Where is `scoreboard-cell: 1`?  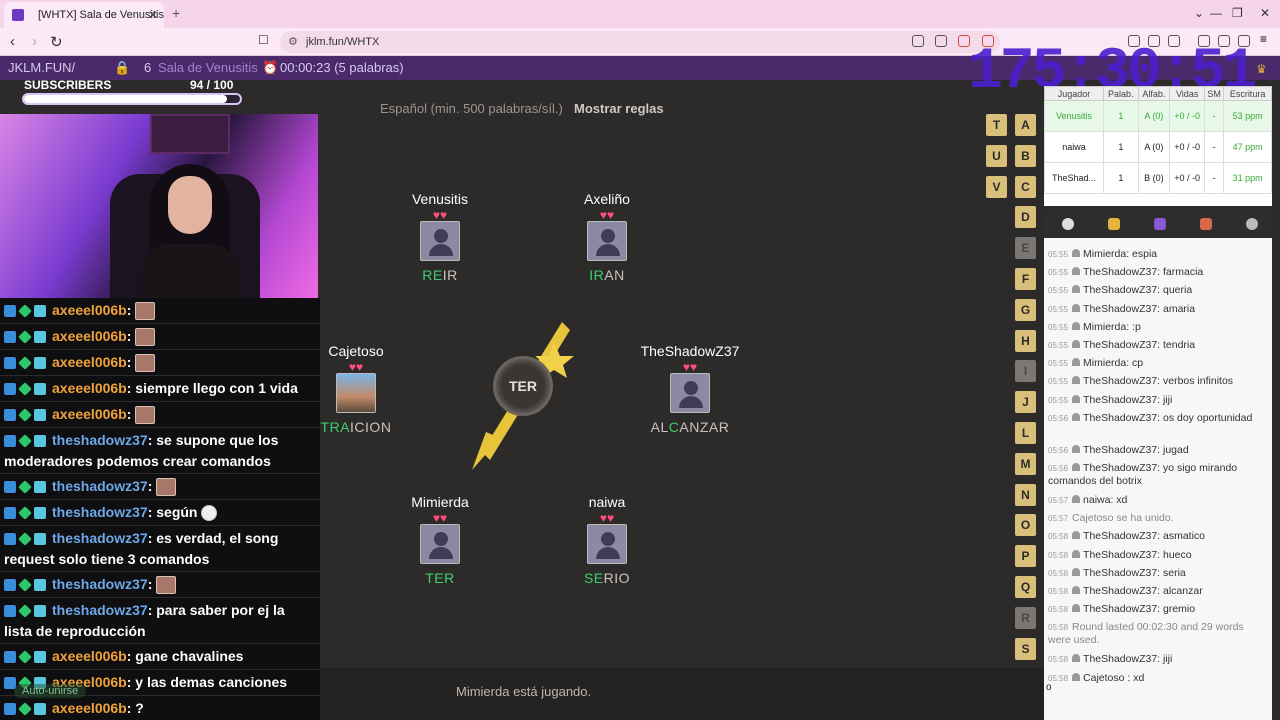 scoreboard-cell: 1 is located at coordinates (1120, 116).